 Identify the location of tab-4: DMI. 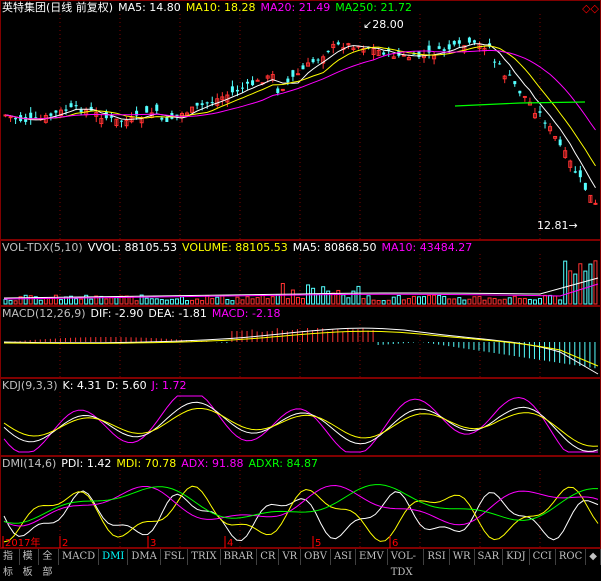
(114, 557).